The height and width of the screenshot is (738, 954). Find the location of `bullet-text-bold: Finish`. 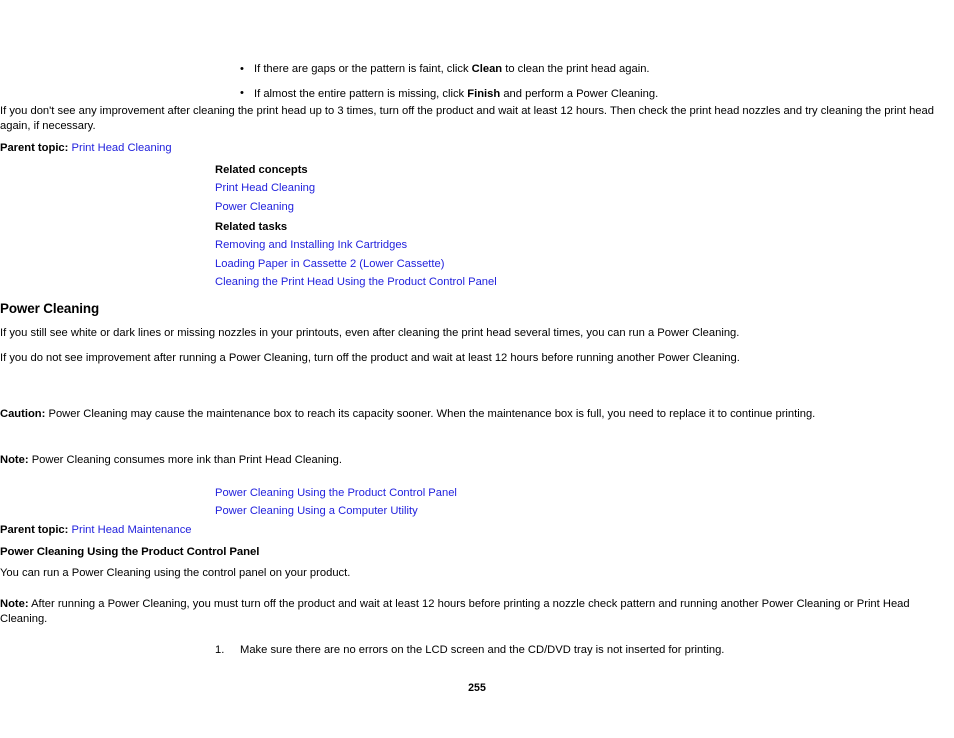

bullet-text-bold: Finish is located at coordinates (484, 93).